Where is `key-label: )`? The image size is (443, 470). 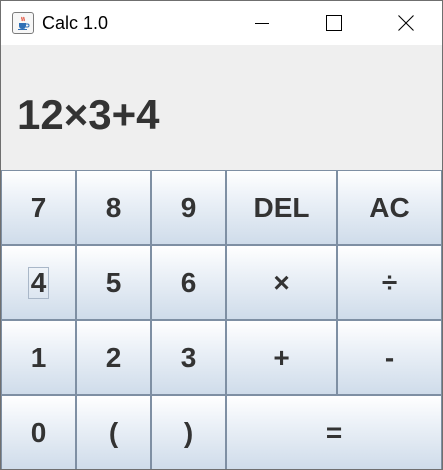
key-label: ) is located at coordinates (188, 432).